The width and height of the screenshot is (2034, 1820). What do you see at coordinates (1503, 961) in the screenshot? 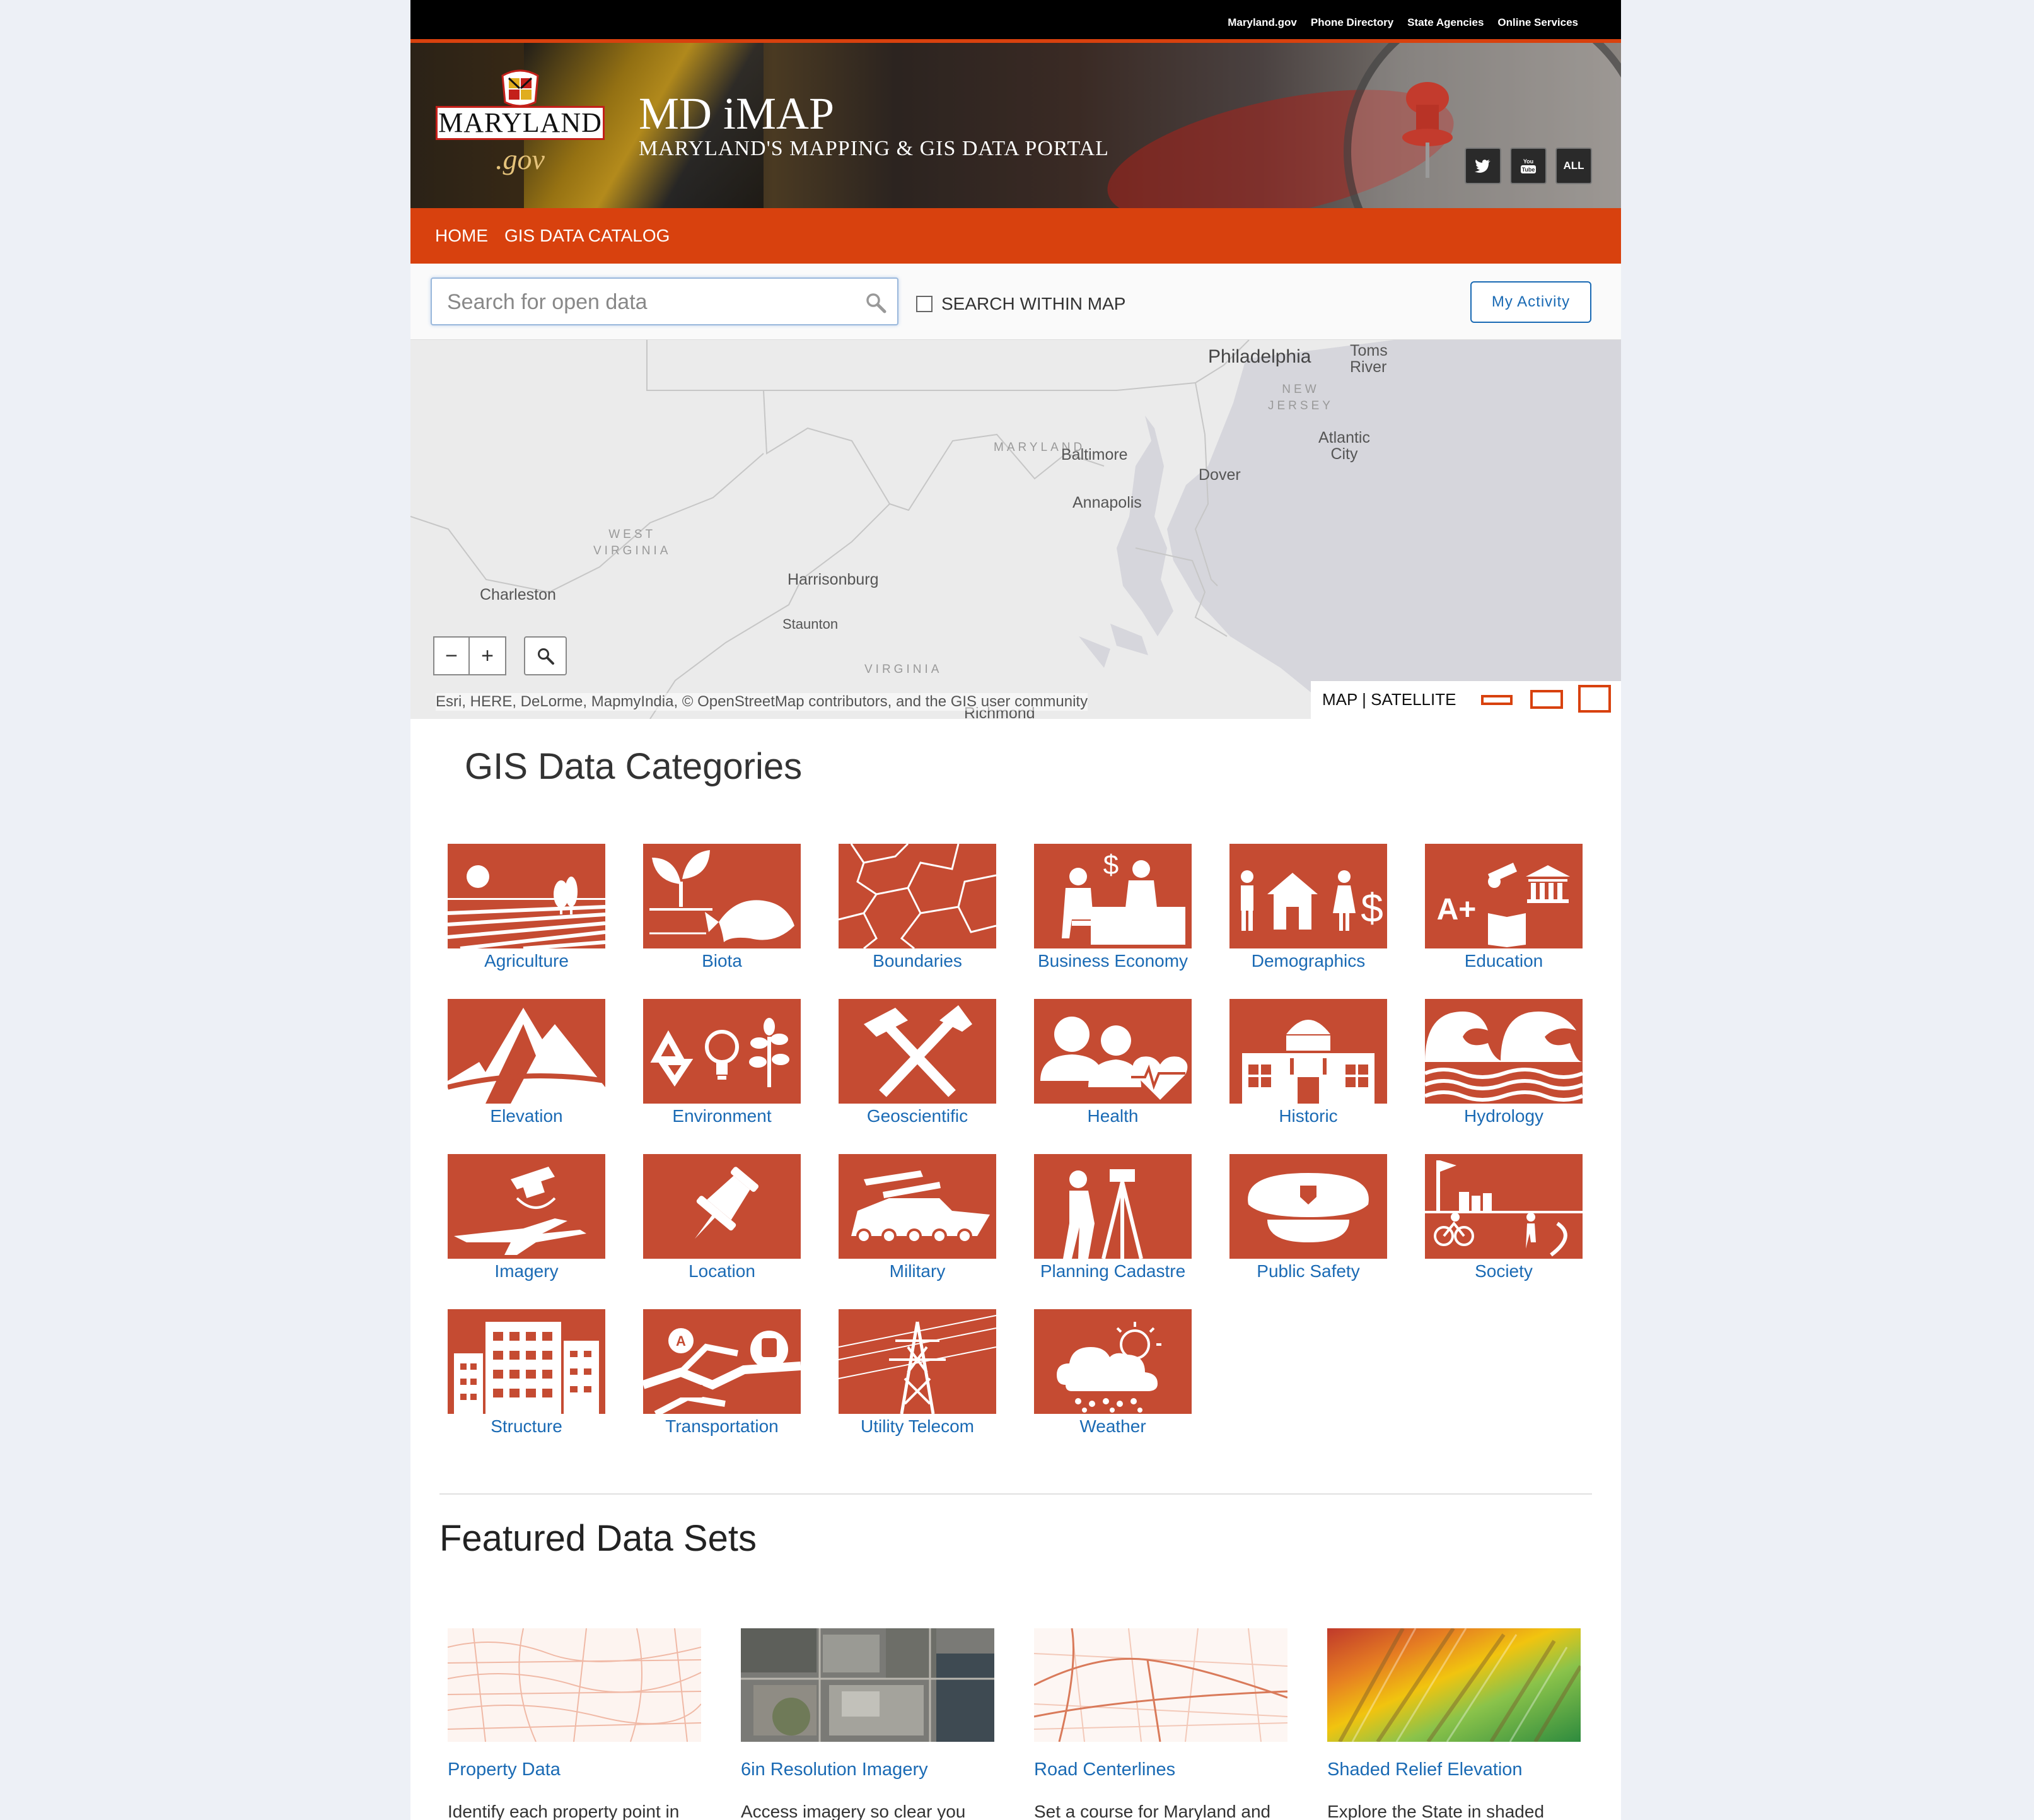
I see `category-label: Education` at bounding box center [1503, 961].